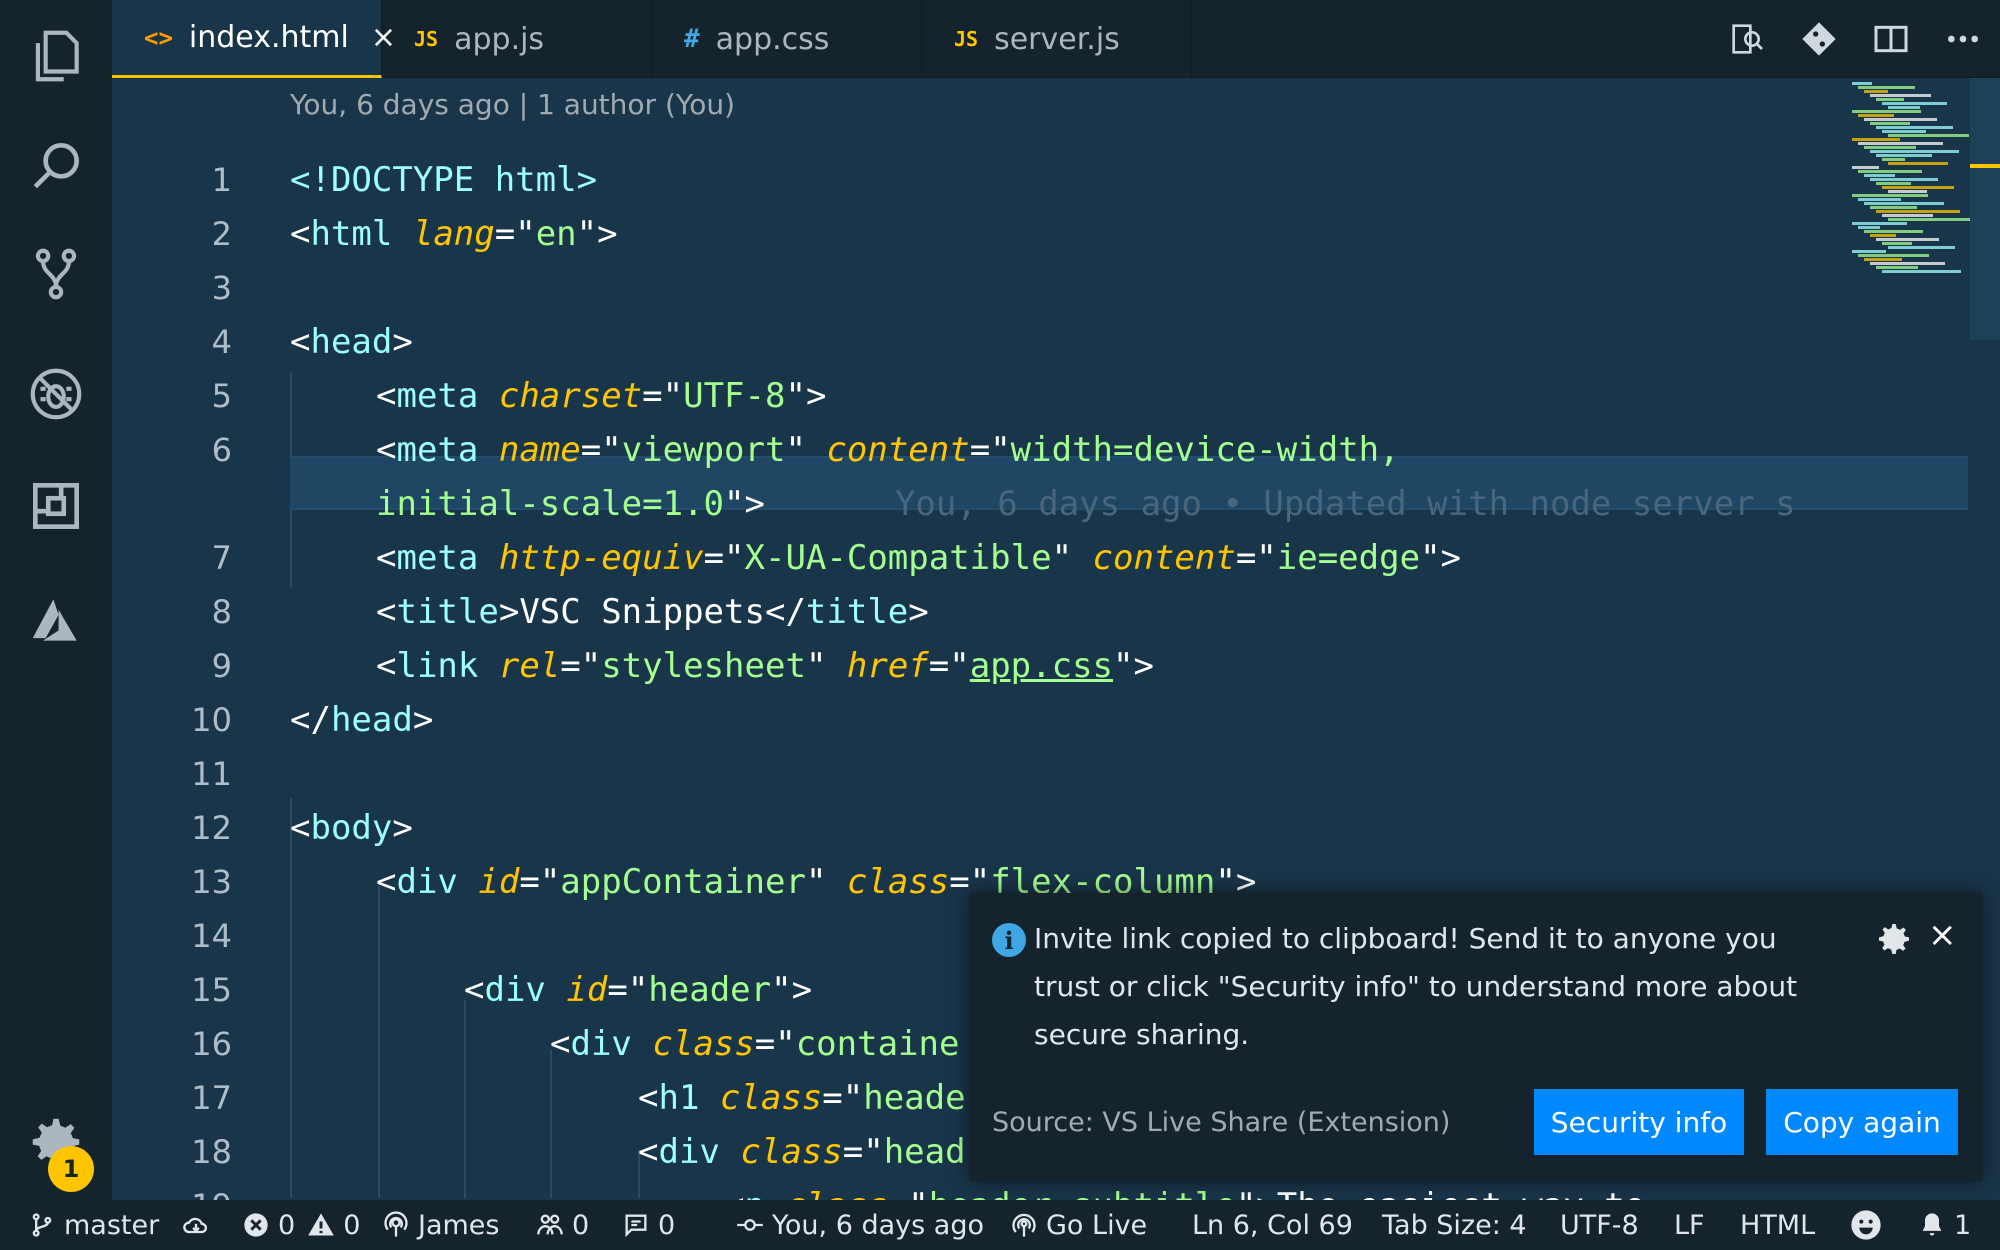 The width and height of the screenshot is (2000, 1250). Describe the element at coordinates (211, 936) in the screenshot. I see `line-number: 14` at that location.